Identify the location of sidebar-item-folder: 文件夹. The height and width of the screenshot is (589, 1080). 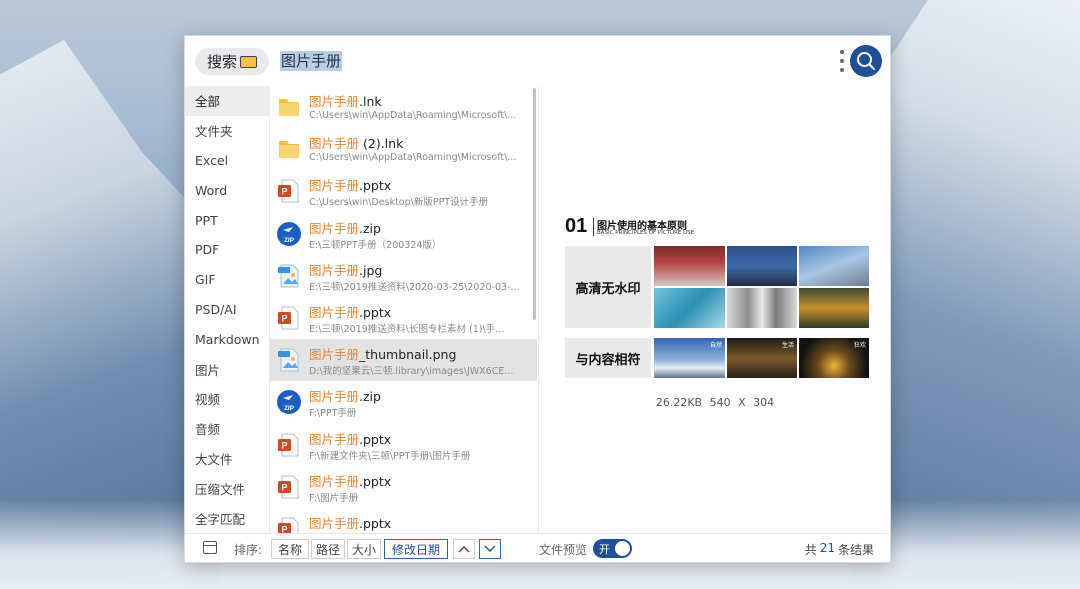
(227, 131).